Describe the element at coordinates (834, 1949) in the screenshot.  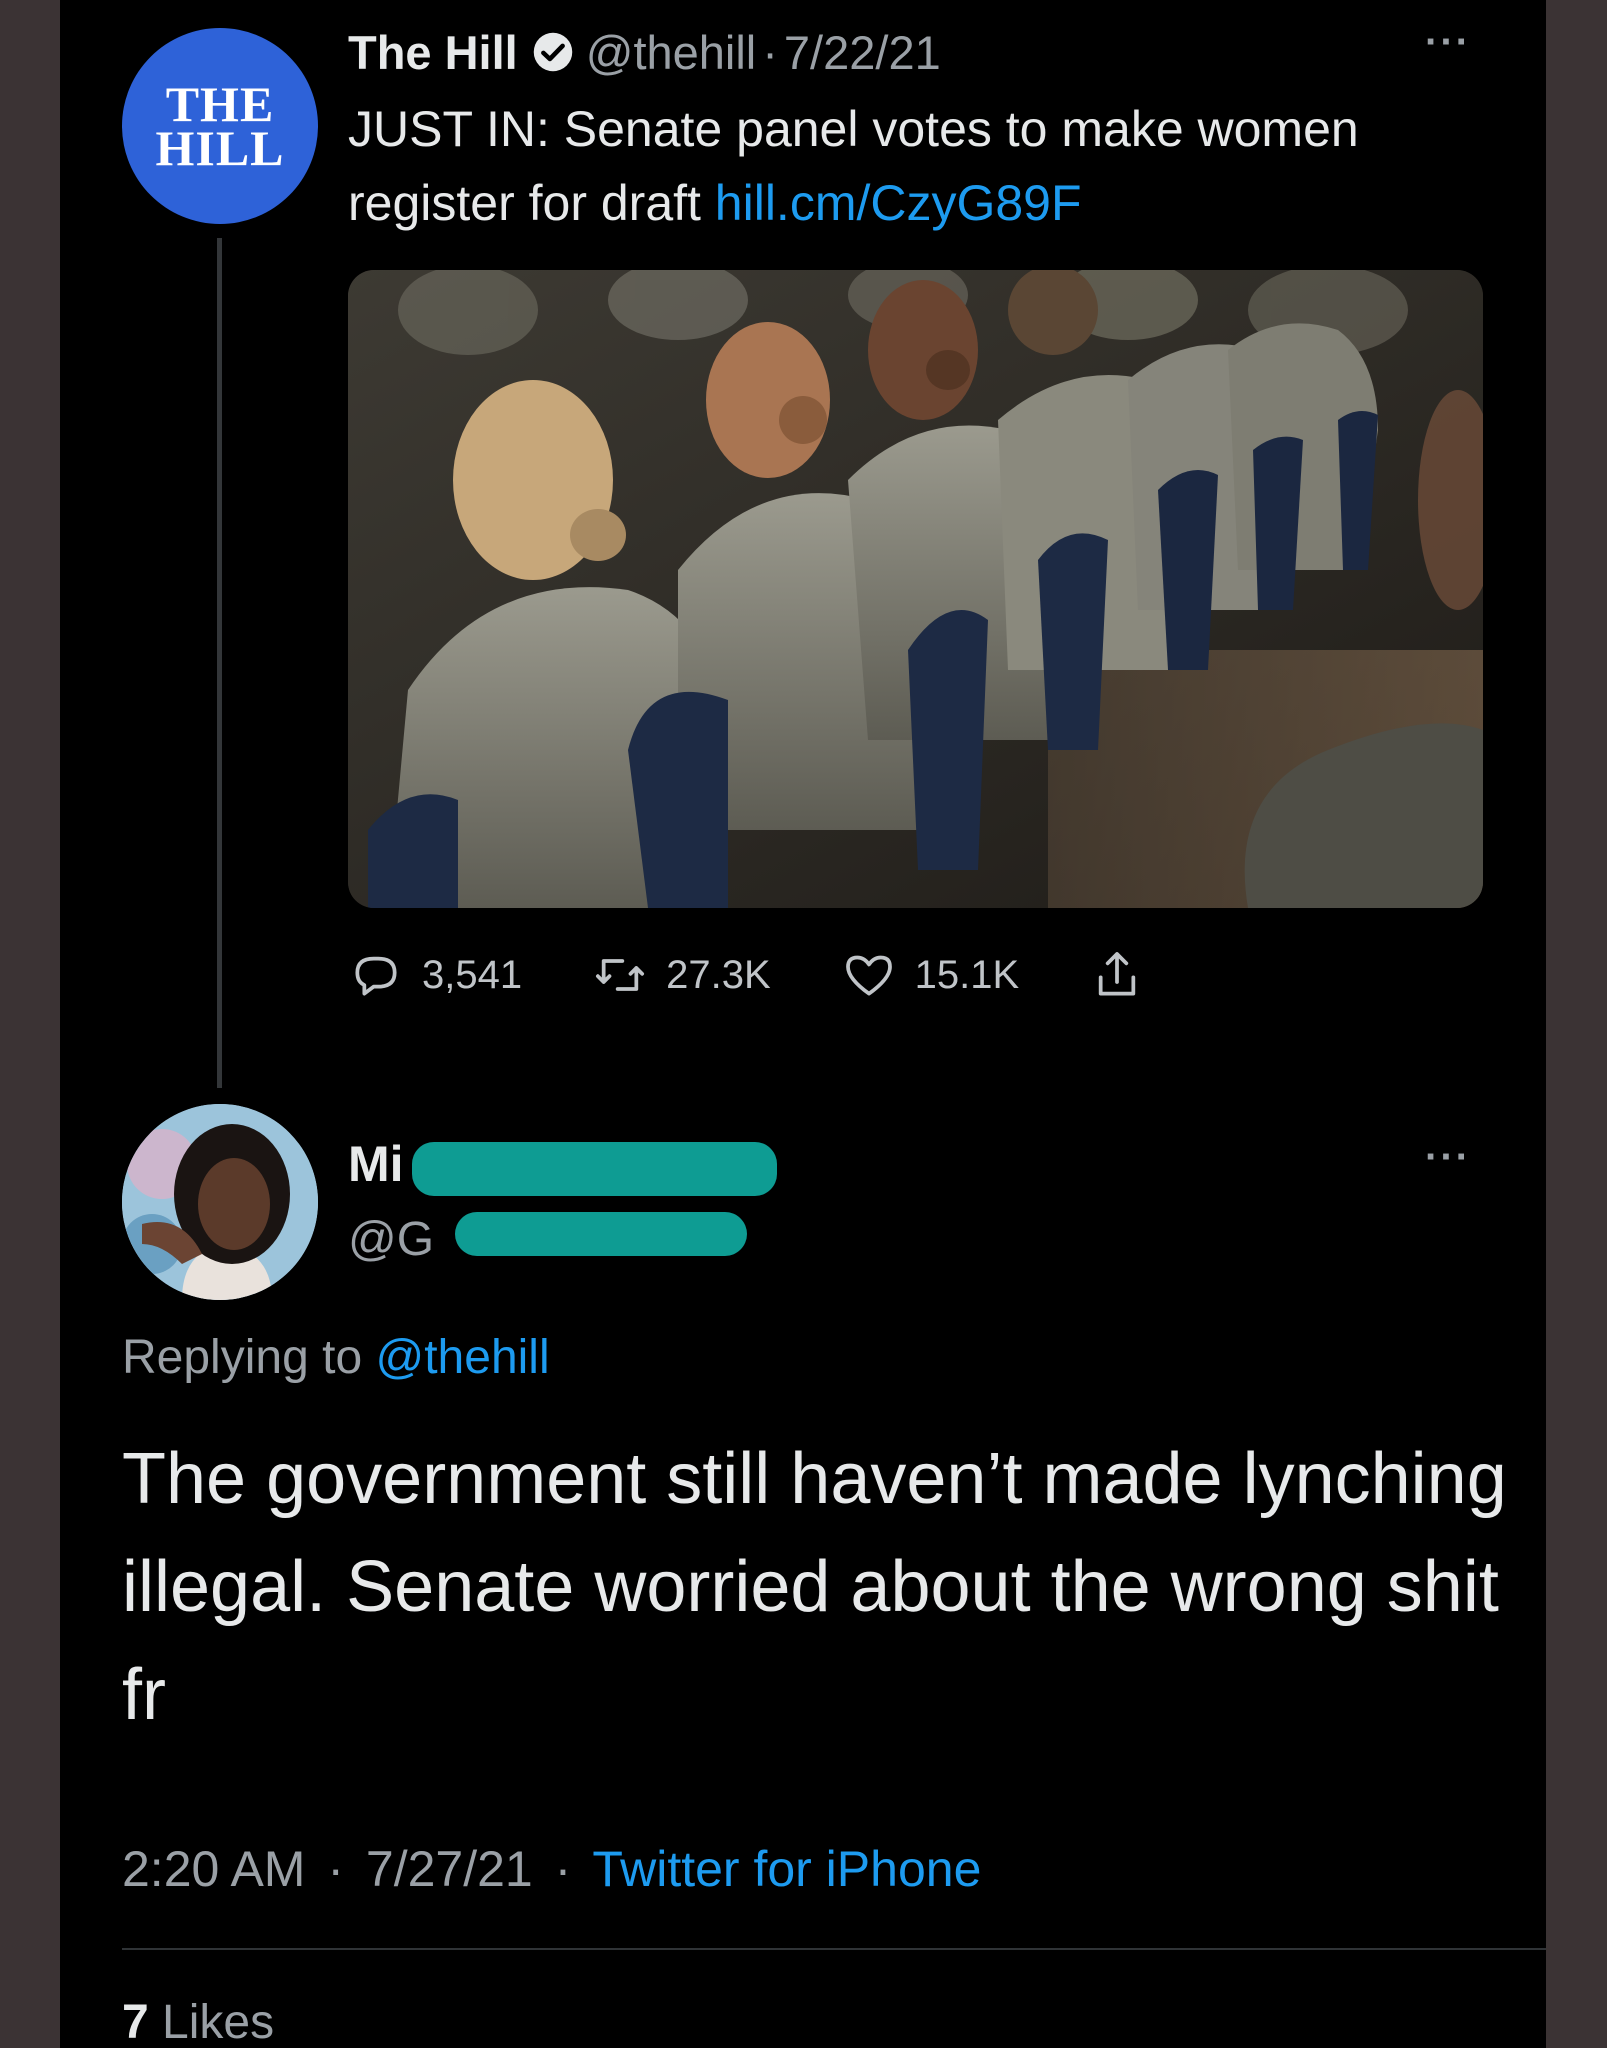
I see `divider` at that location.